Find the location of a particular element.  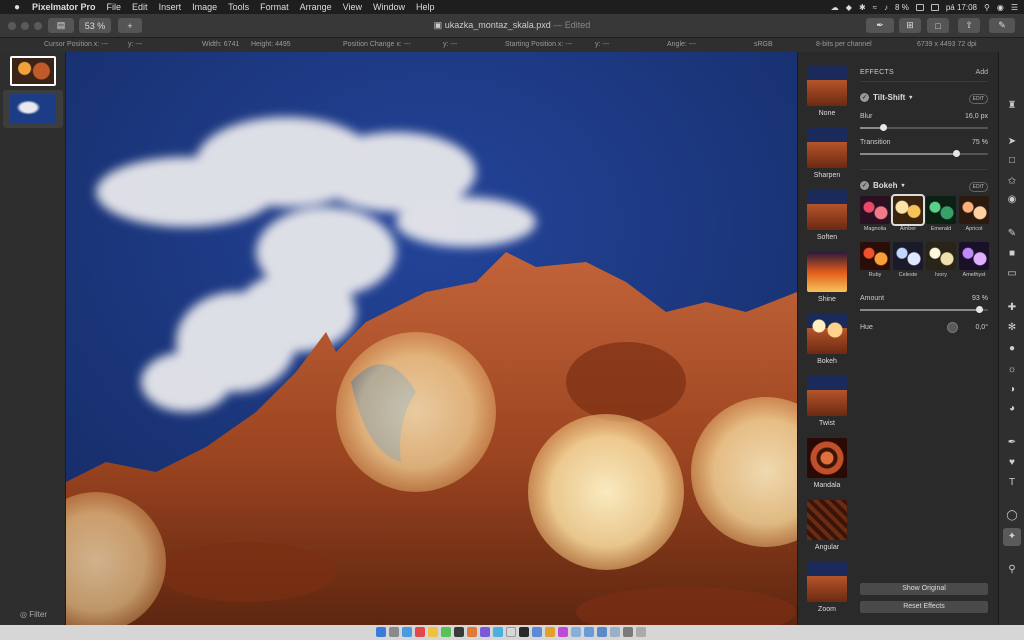

wifi-icon: ≈ is located at coordinates (875, 7).